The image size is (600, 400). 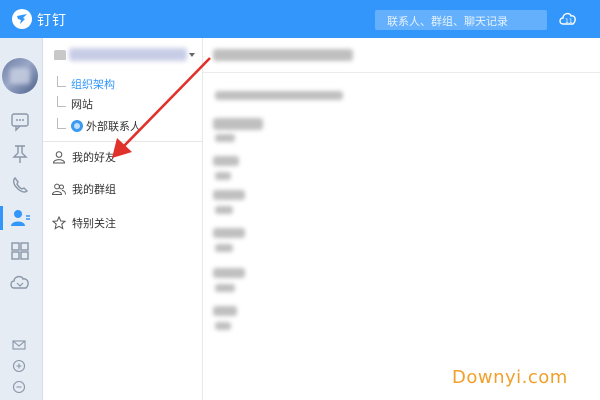 I want to click on nav-label: 我的好友, so click(x=94, y=157).